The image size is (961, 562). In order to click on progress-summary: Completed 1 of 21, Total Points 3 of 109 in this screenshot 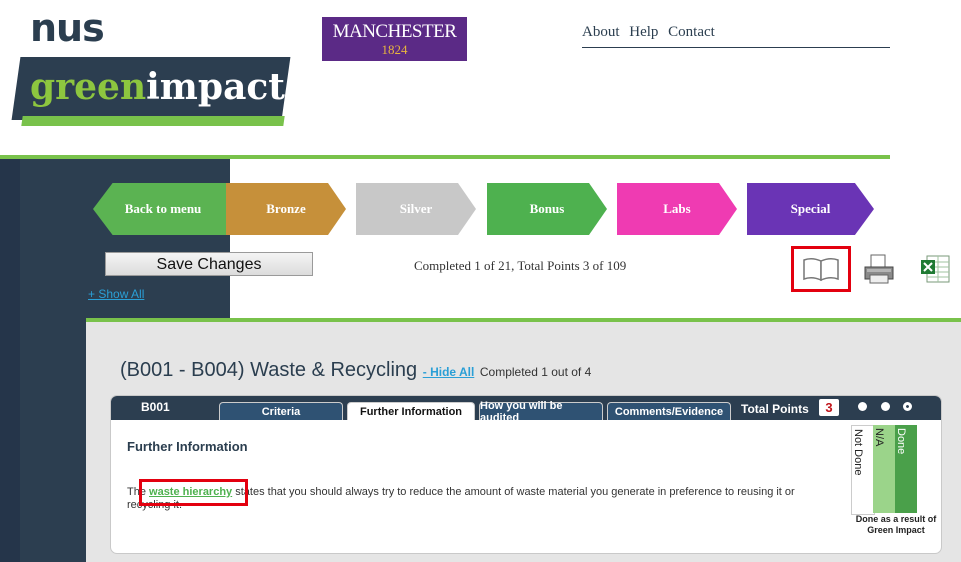, I will do `click(520, 265)`.